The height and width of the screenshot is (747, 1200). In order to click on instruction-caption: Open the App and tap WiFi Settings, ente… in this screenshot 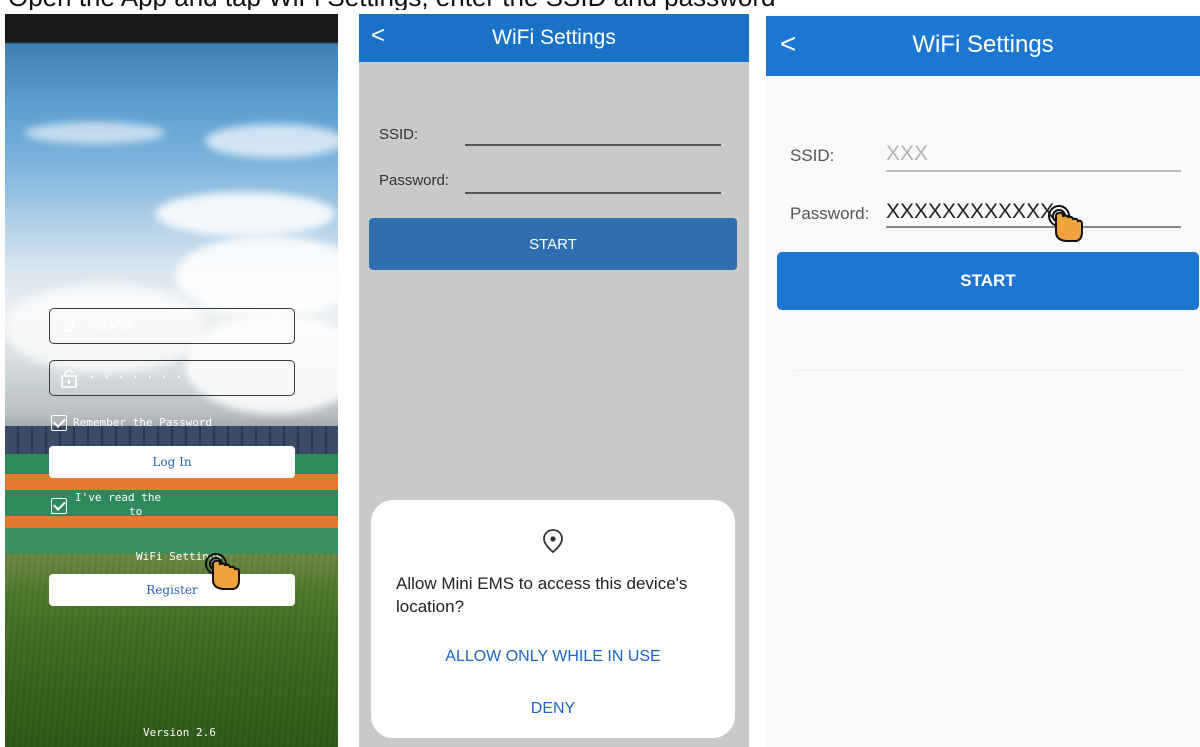, I will do `click(600, 5)`.